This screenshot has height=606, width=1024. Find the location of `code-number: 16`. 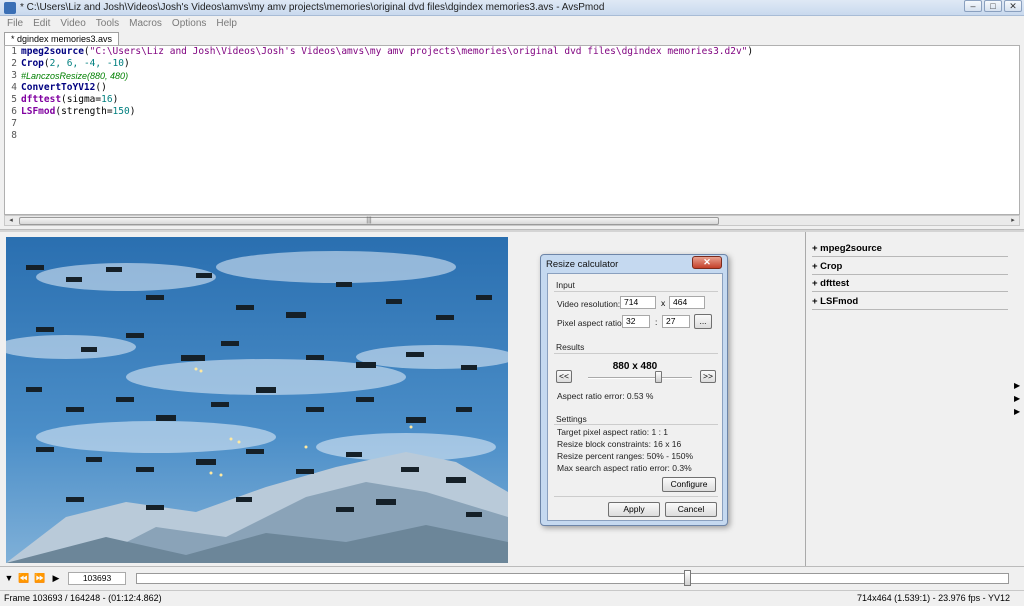

code-number: 16 is located at coordinates (107, 99).